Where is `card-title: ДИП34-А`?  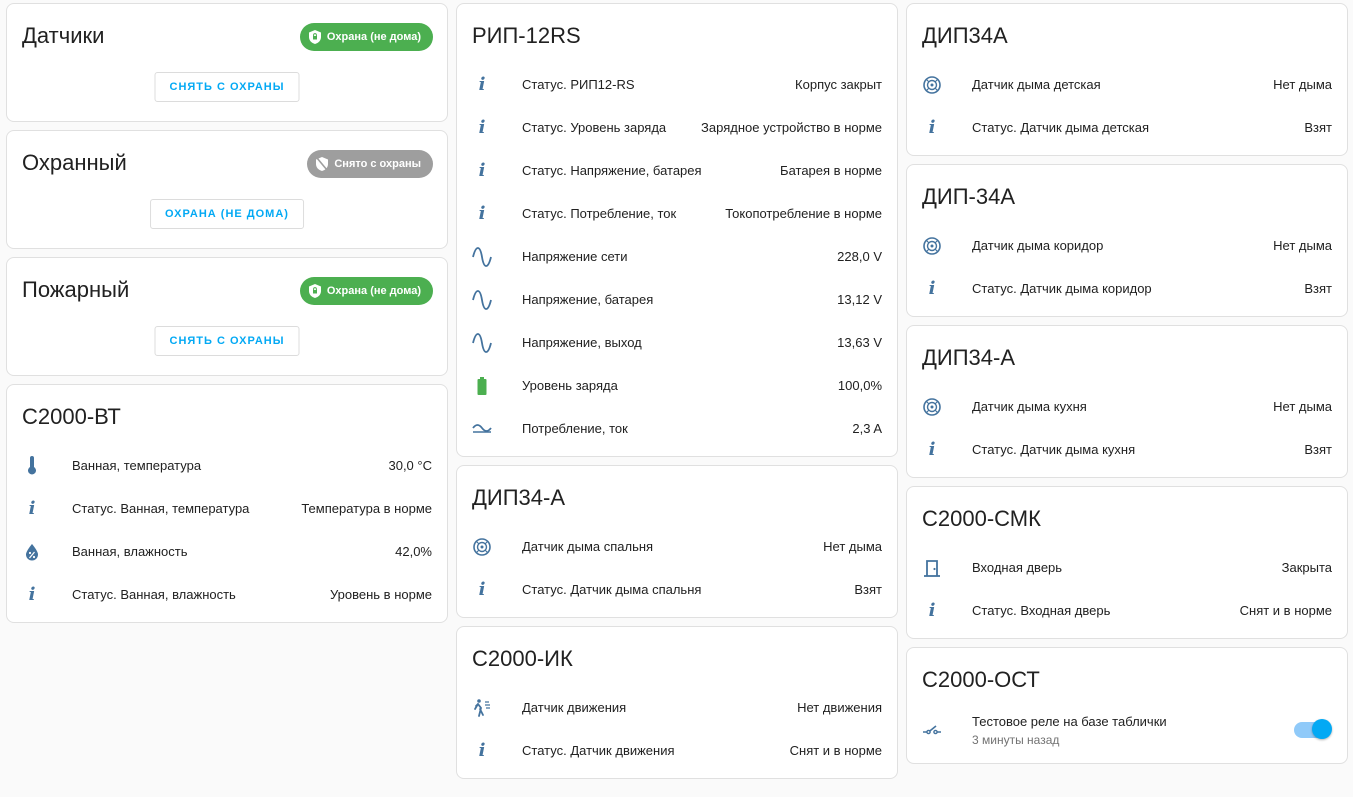
card-title: ДИП34-А is located at coordinates (968, 357).